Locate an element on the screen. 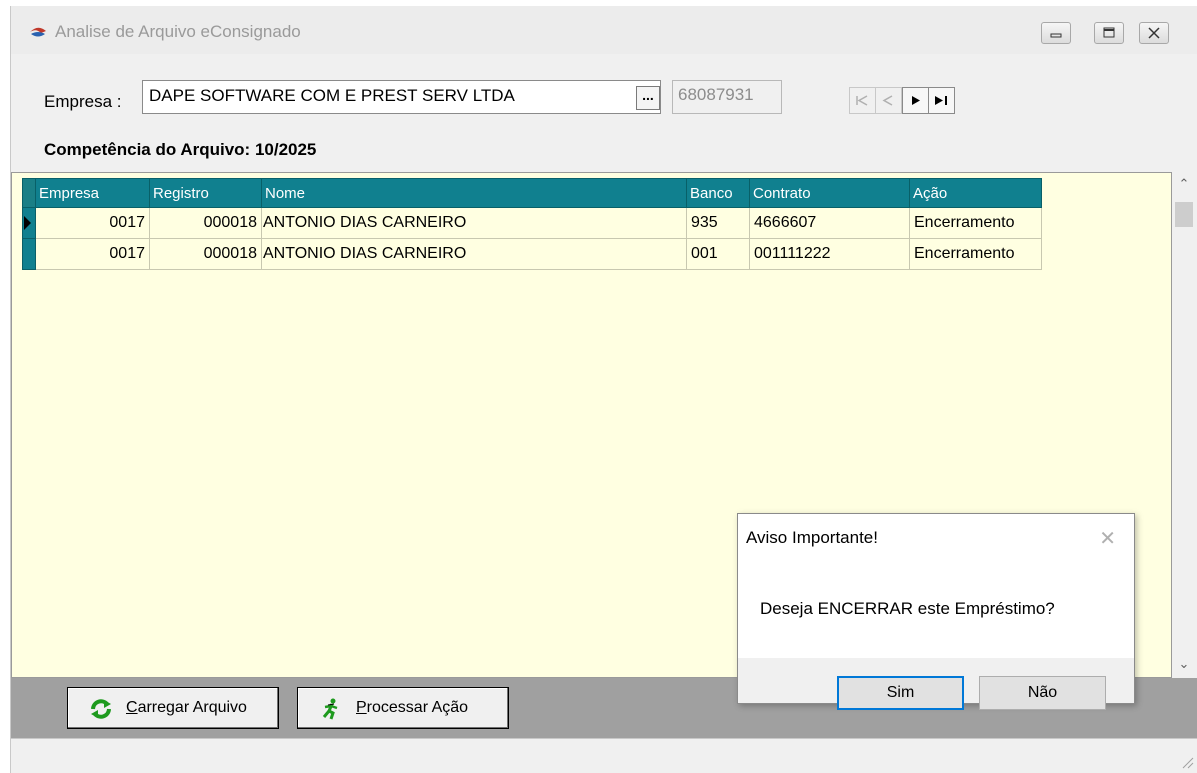 The image size is (1197, 773). nav-first-button is located at coordinates (862, 100).